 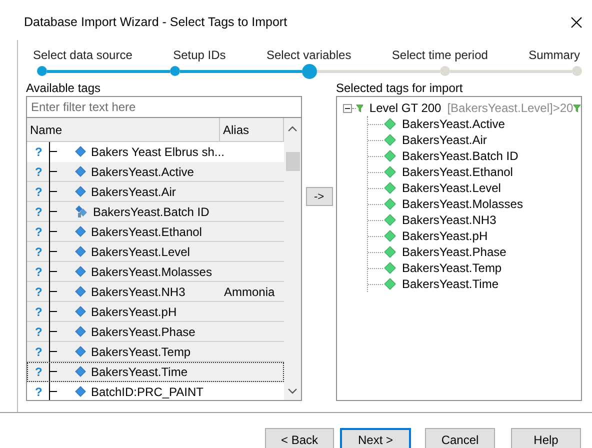 I want to click on add-tags-button: ->, so click(x=319, y=196).